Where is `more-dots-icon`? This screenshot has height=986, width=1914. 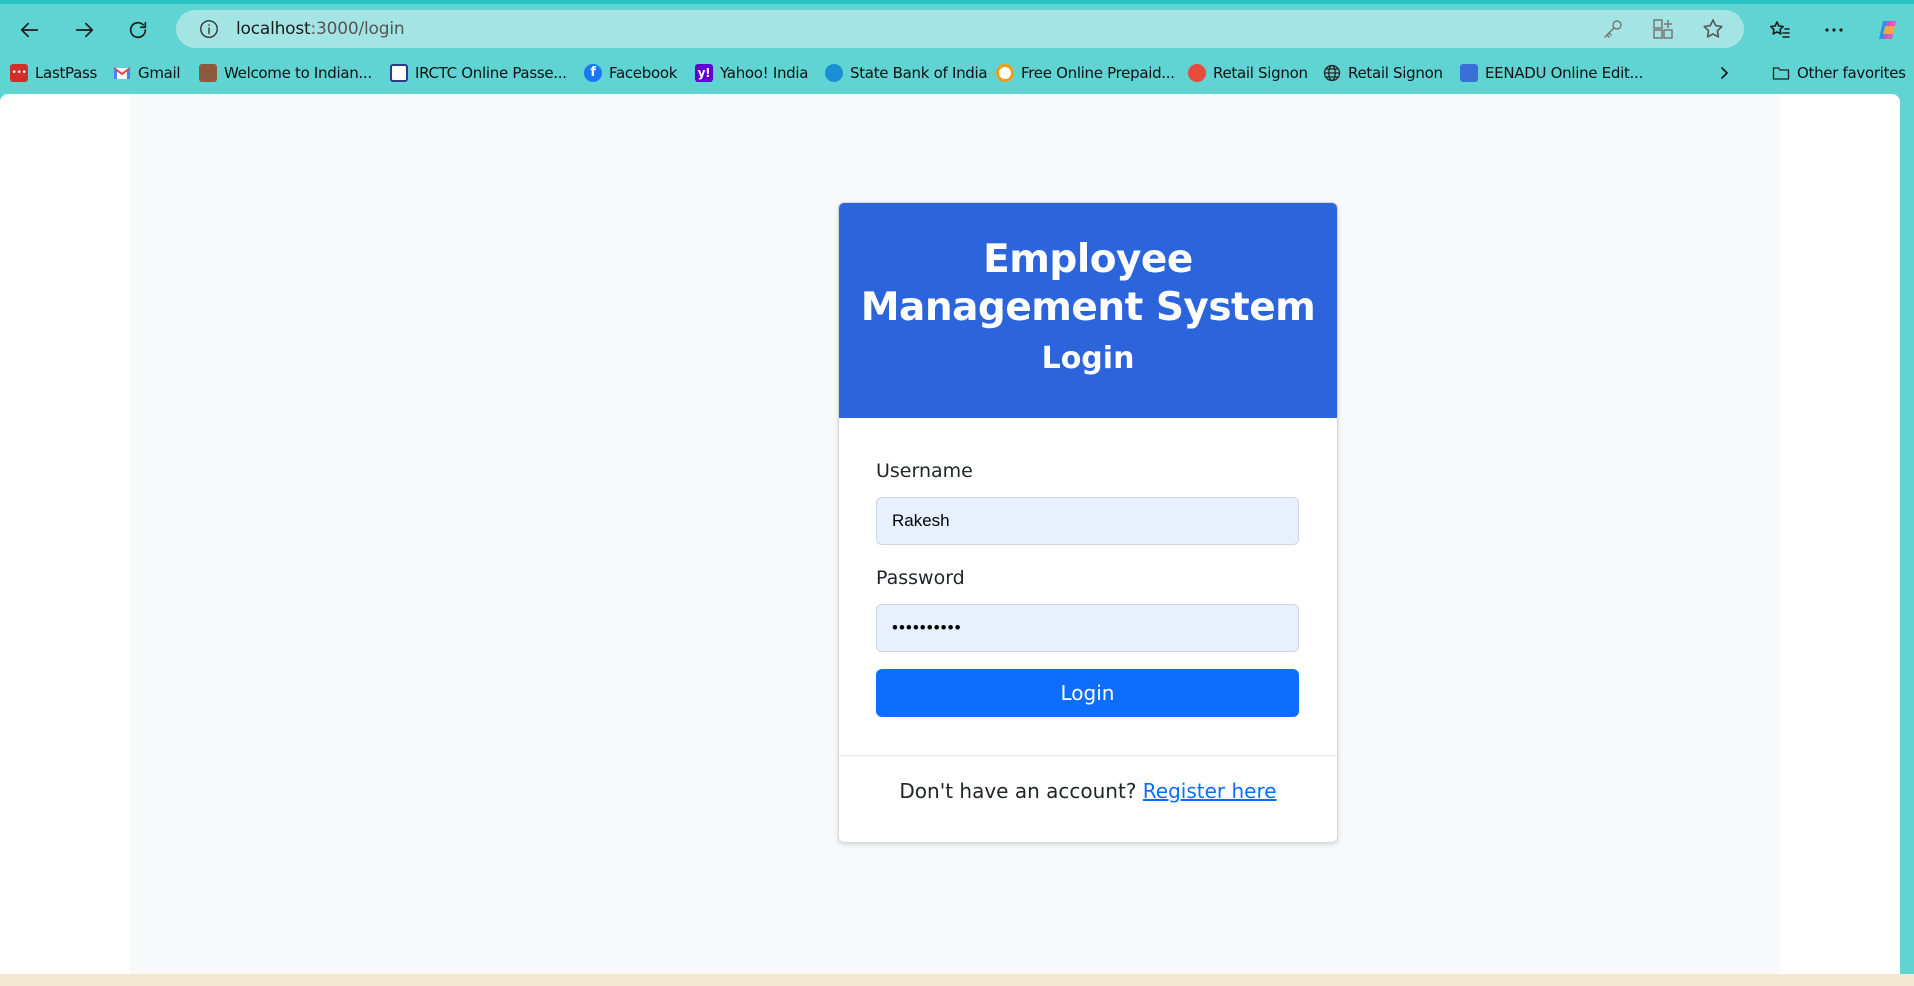 more-dots-icon is located at coordinates (1834, 30).